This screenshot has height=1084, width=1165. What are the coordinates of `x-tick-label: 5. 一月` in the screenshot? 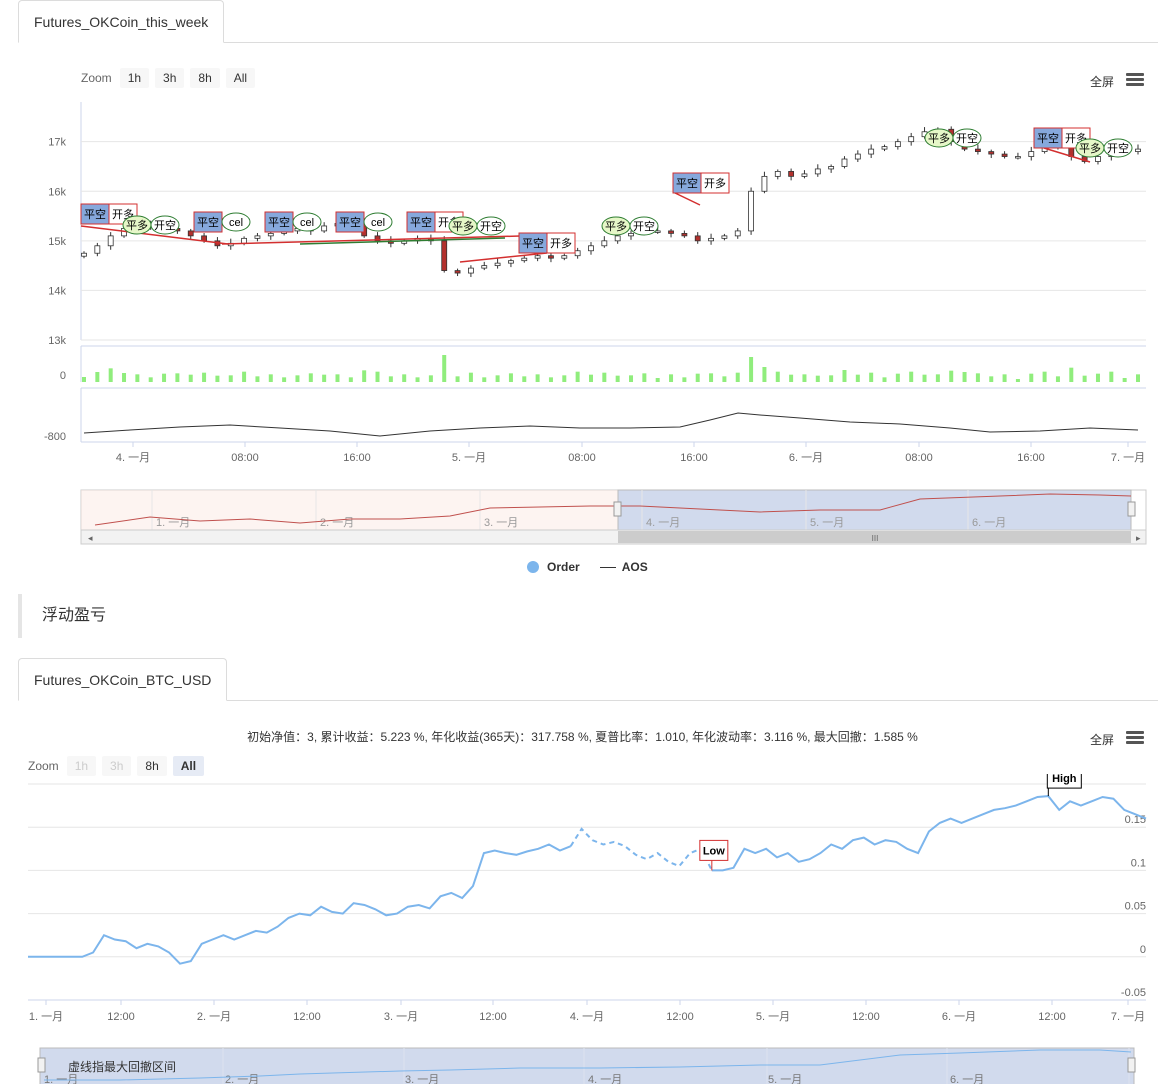 It's located at (773, 1017).